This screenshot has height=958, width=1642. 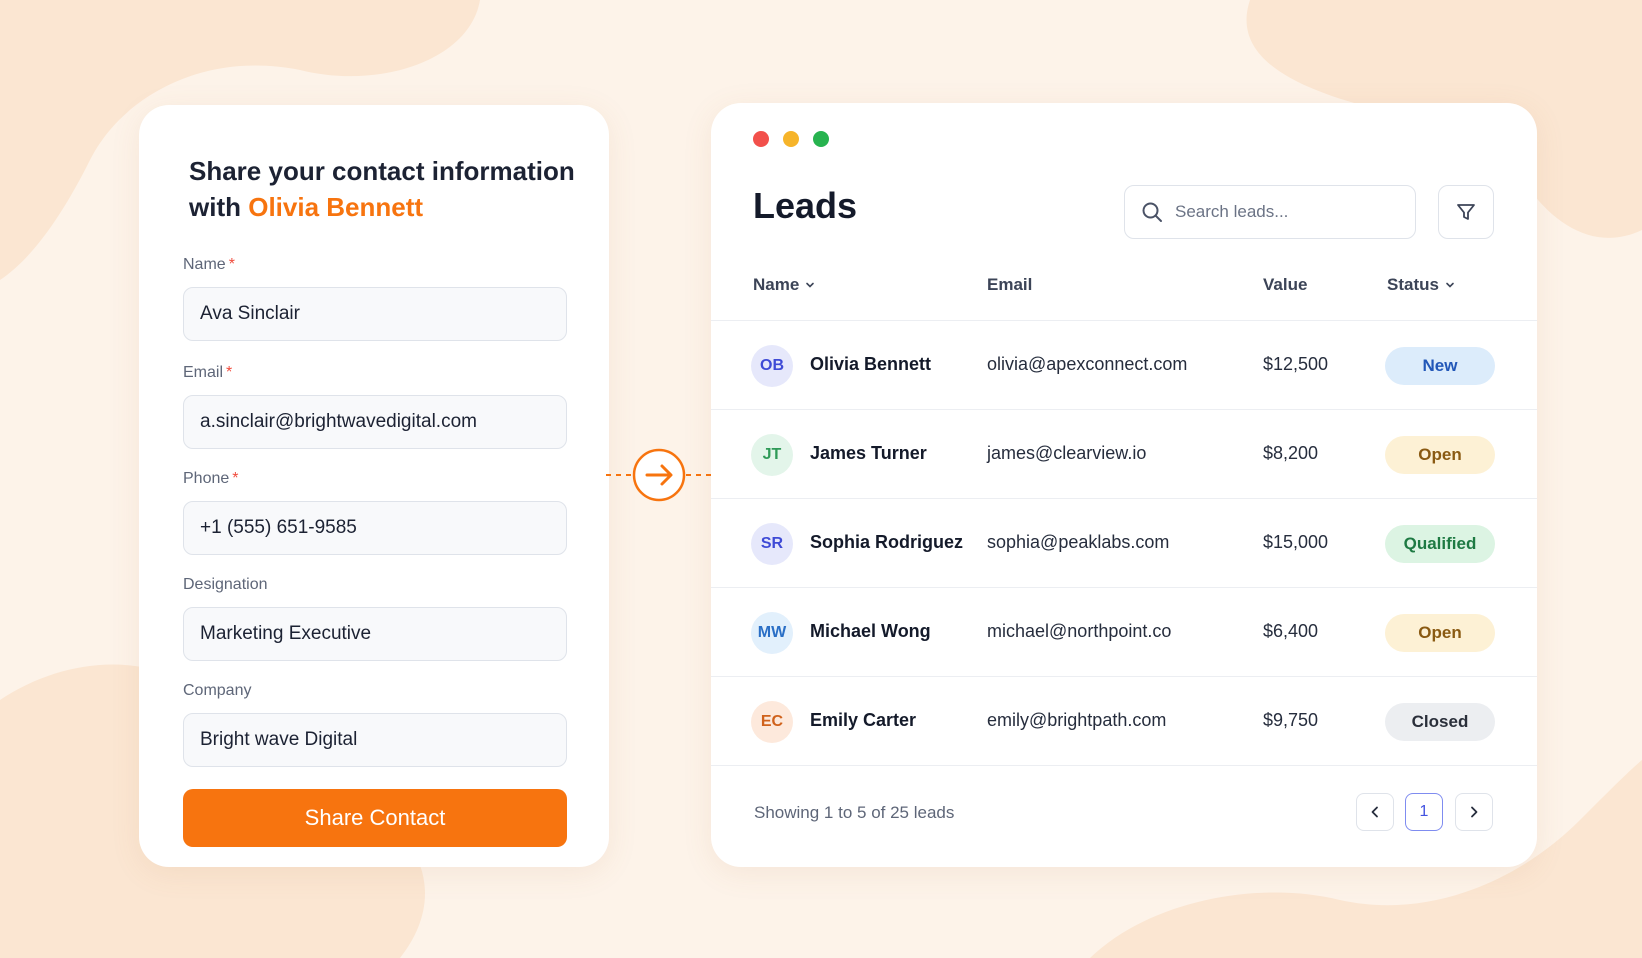 What do you see at coordinates (1087, 364) in the screenshot?
I see `lead-email: olivia@apexconnect.com` at bounding box center [1087, 364].